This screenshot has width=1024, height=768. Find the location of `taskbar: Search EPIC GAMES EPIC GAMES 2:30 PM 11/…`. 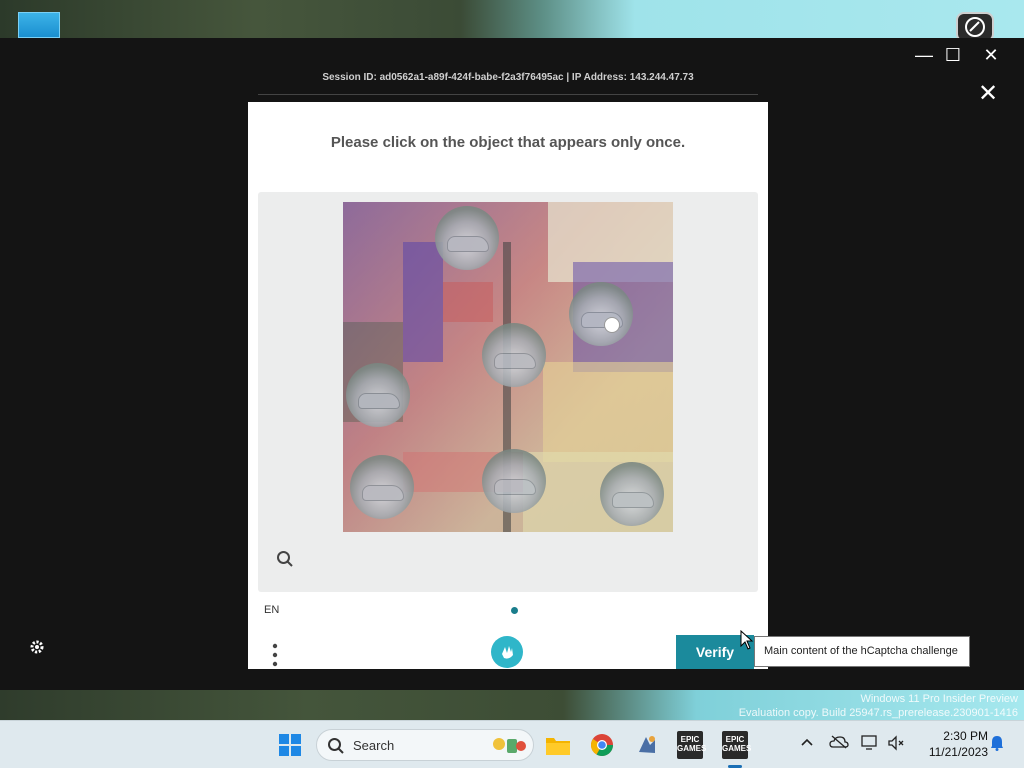

taskbar: Search EPIC GAMES EPIC GAMES 2:30 PM 11/… is located at coordinates (512, 744).